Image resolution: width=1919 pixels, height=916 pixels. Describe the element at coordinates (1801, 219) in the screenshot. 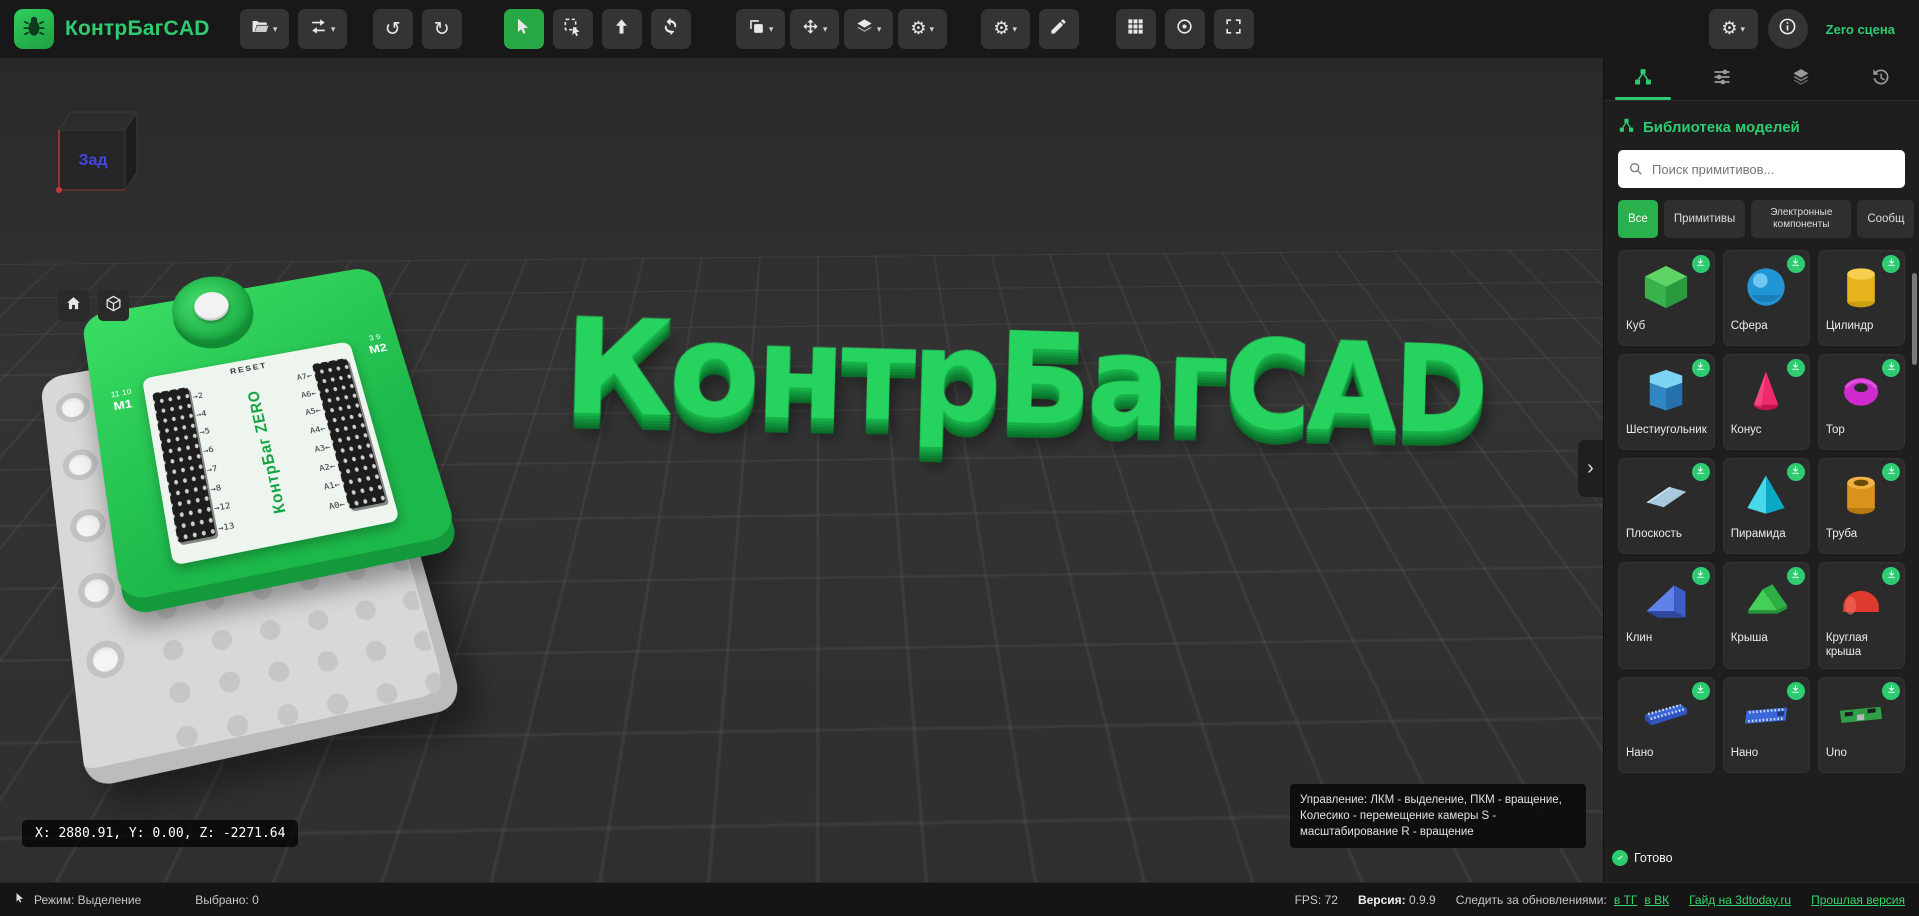

I see `filter-electronics: Электронные компоненты` at that location.